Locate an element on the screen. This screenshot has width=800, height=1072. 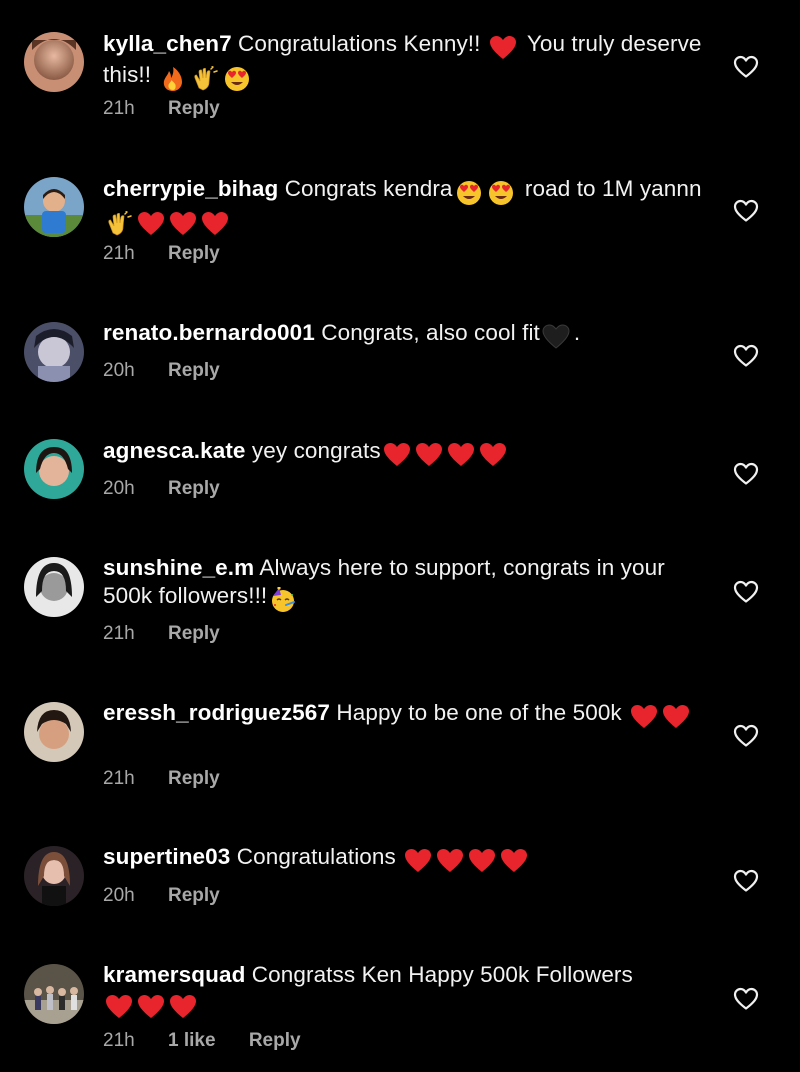
comment-text: supertine03 Congratulations is located at coordinates (403, 858).